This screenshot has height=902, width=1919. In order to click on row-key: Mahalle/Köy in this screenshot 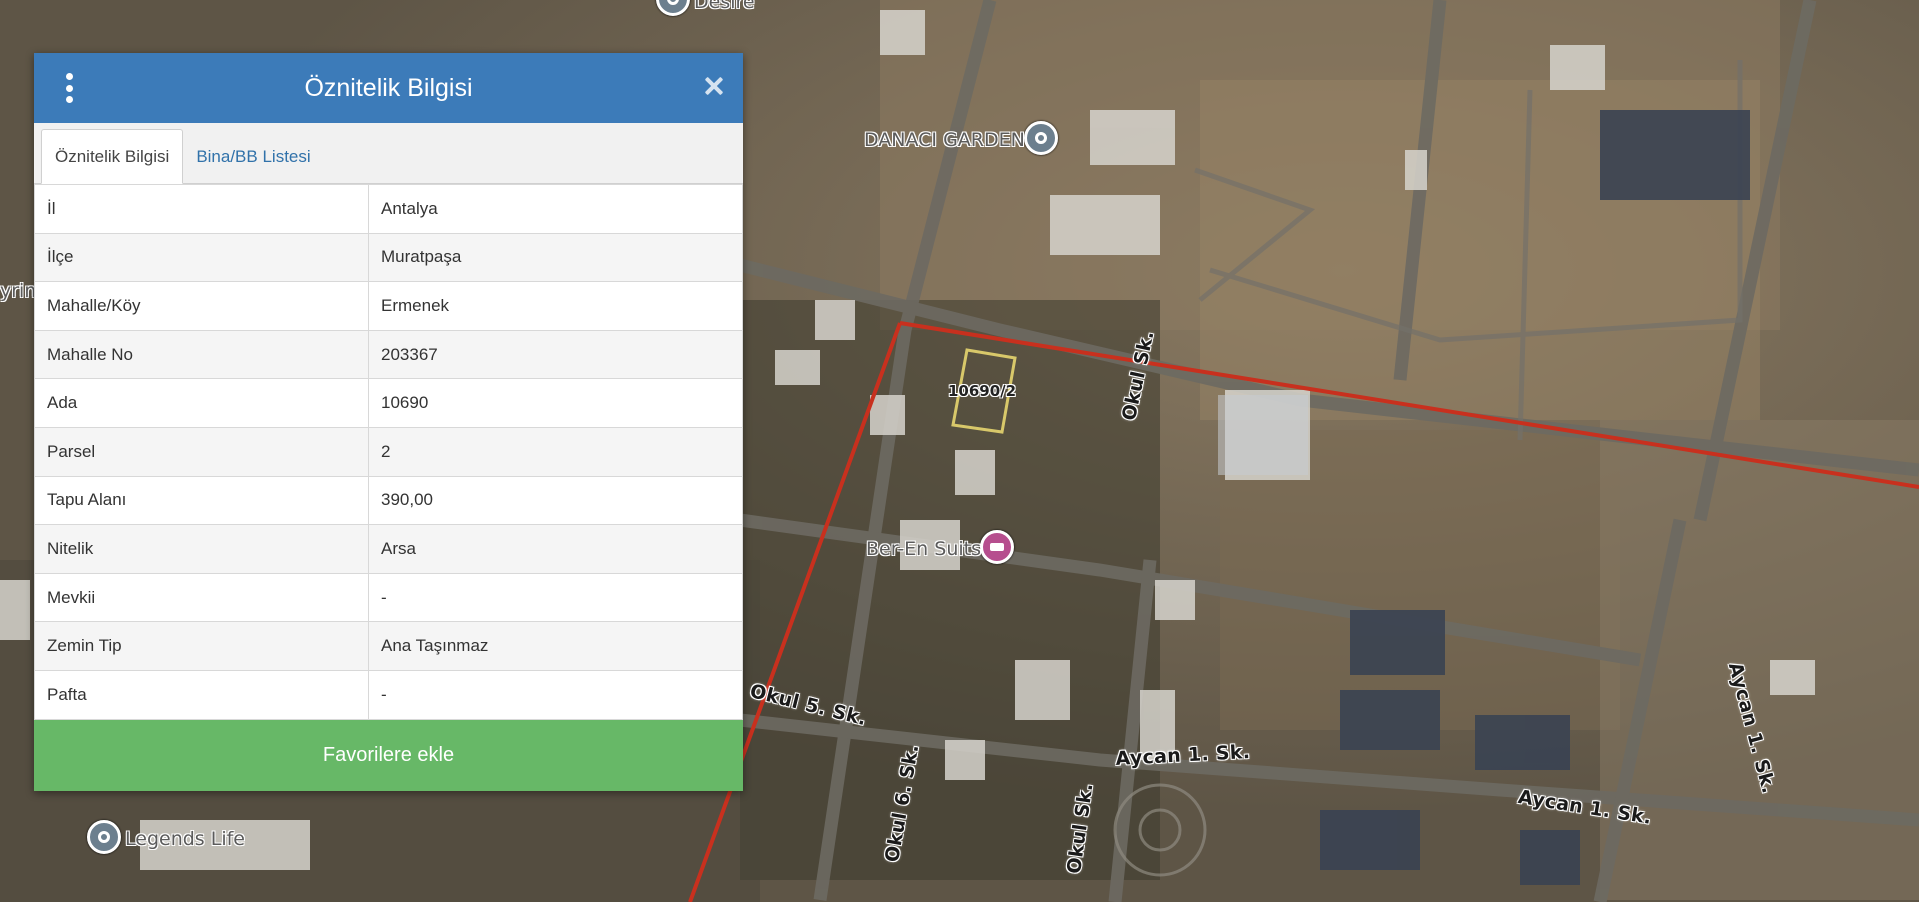, I will do `click(201, 306)`.